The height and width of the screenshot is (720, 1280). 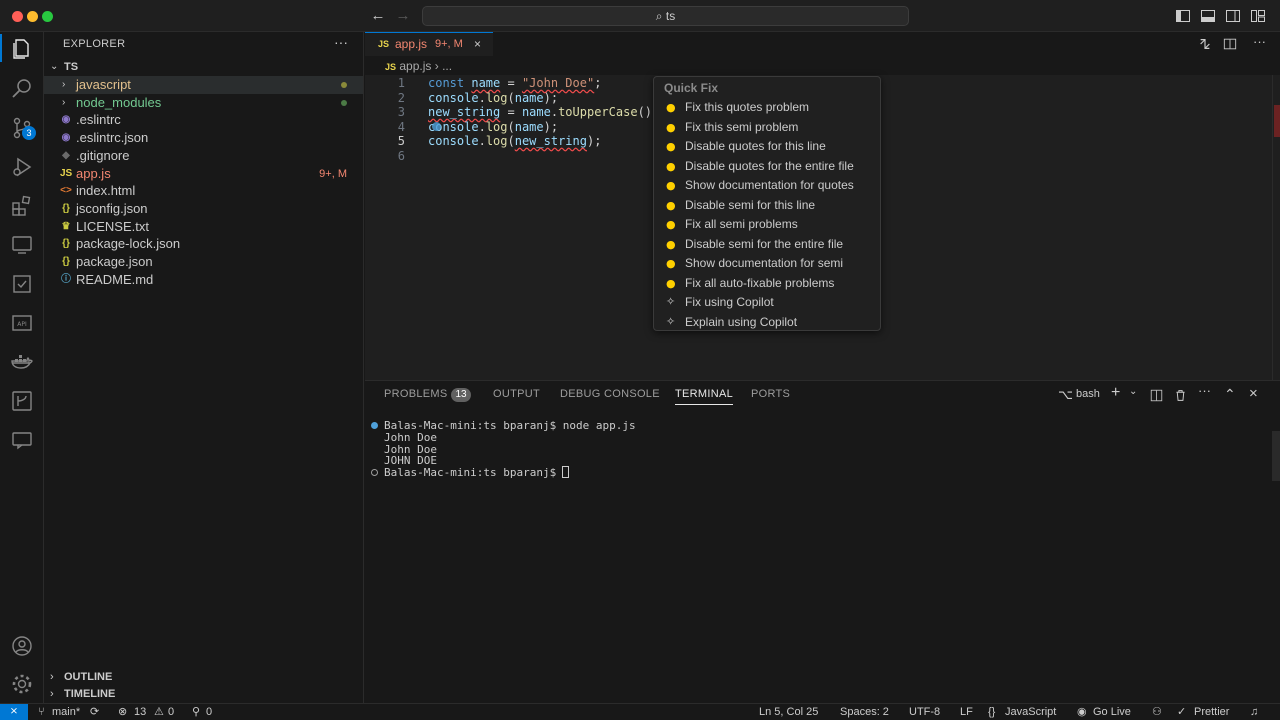 What do you see at coordinates (22, 88) in the screenshot?
I see `search-icon` at bounding box center [22, 88].